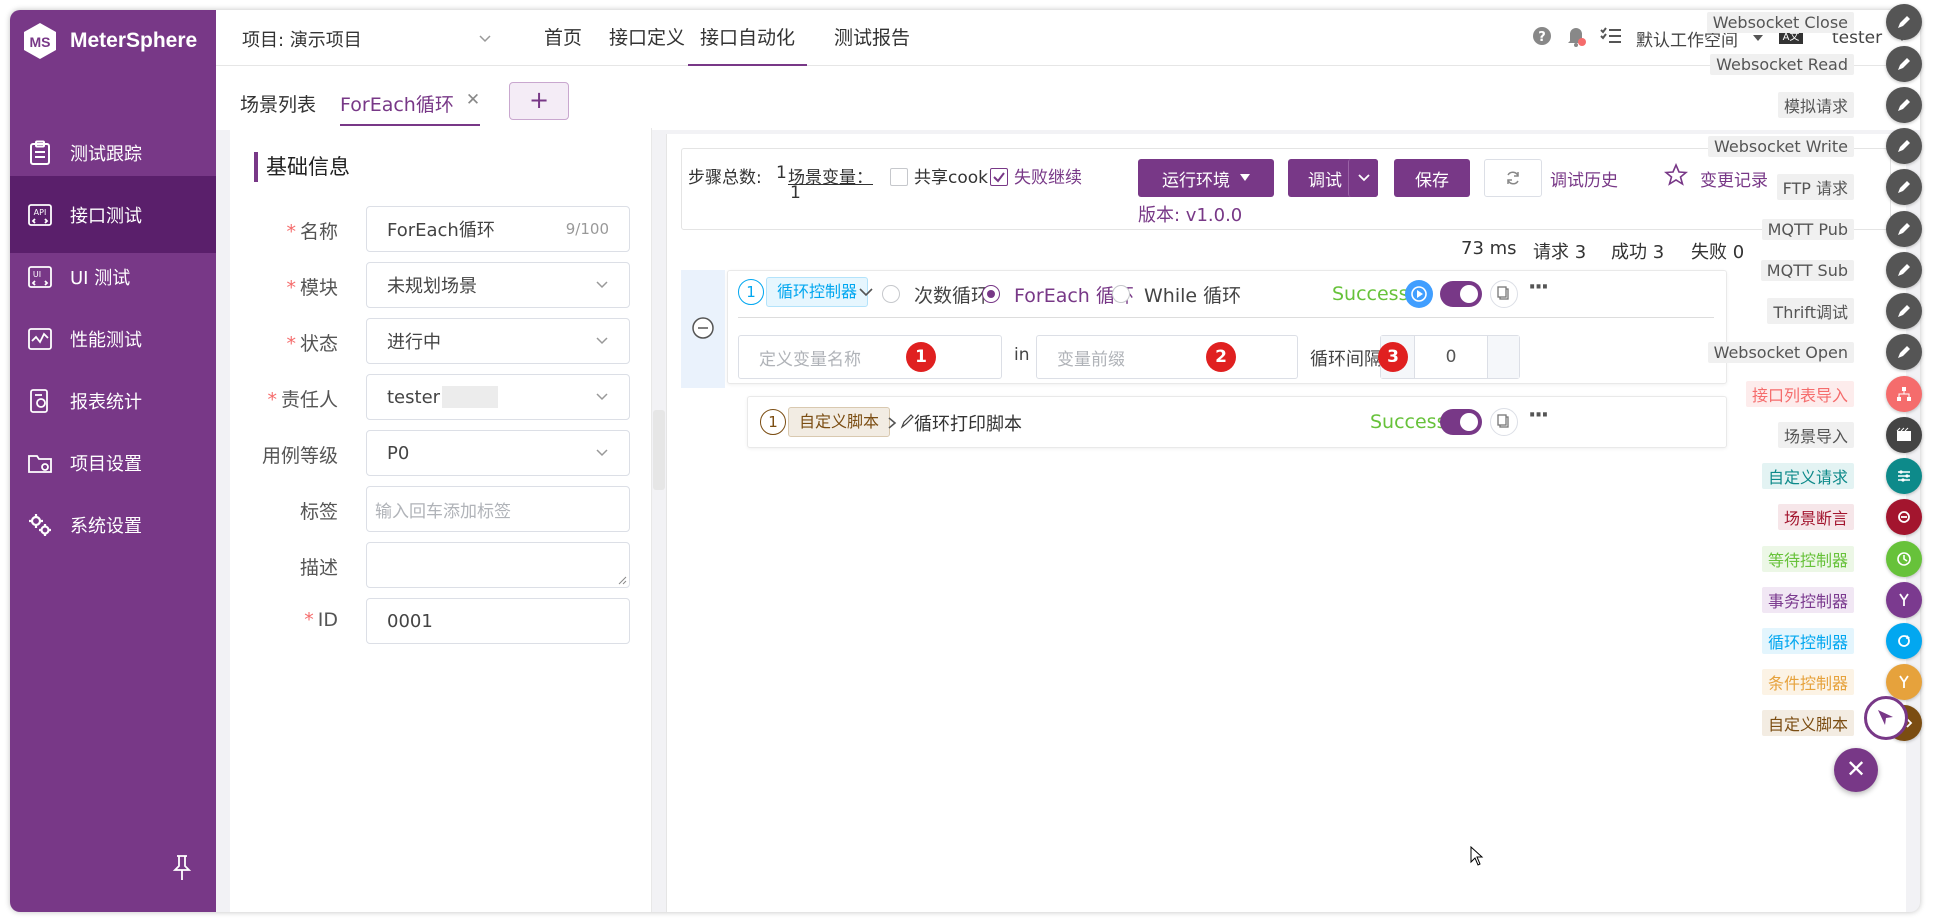 The image size is (1940, 922). Describe the element at coordinates (318, 512) in the screenshot. I see `field-label: 标签` at that location.